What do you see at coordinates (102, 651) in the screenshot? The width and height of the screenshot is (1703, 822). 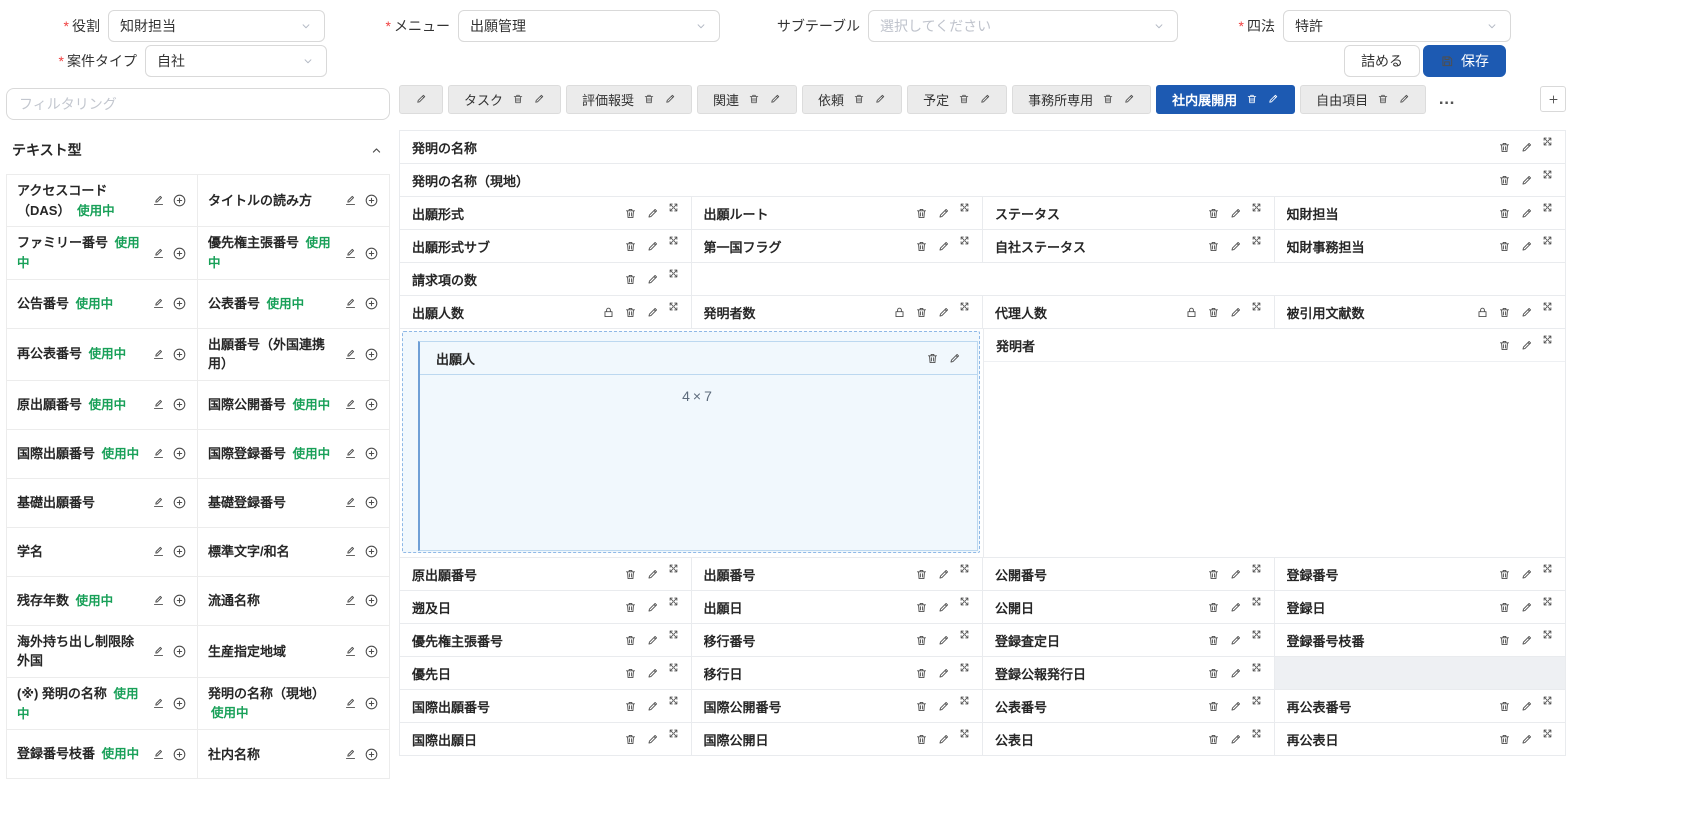 I see `sidebar-field-item: 海外持ち出し制限除外国` at bounding box center [102, 651].